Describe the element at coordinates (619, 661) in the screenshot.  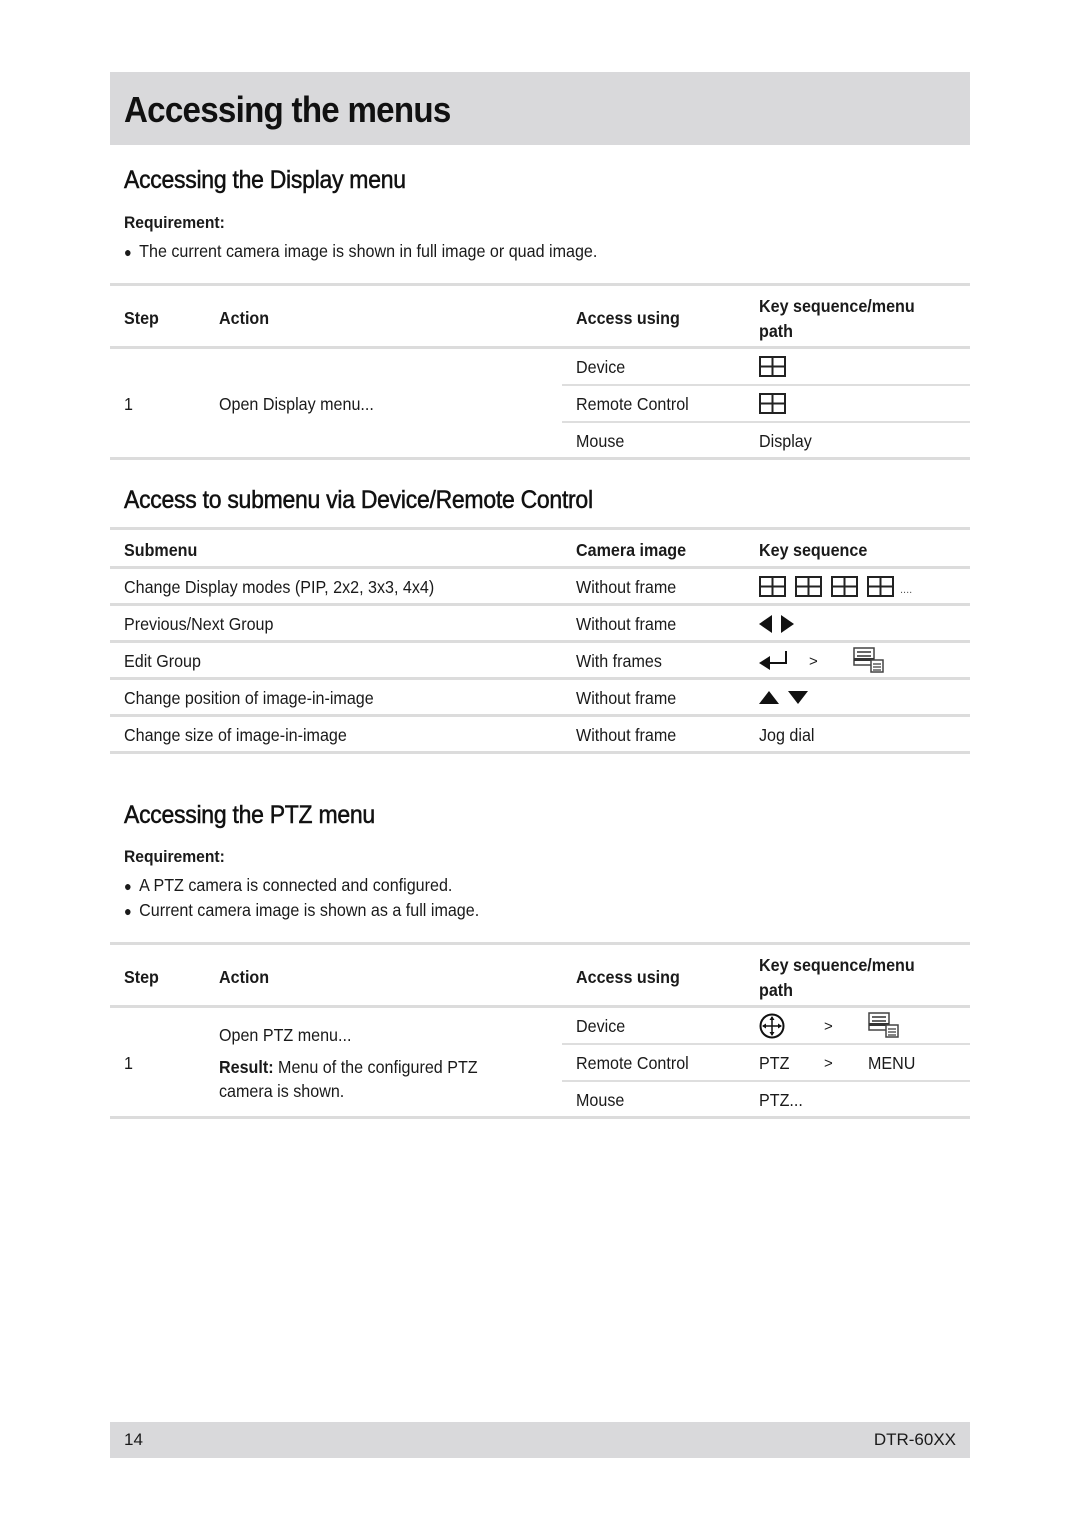
I see `camera-image-value: With frames` at that location.